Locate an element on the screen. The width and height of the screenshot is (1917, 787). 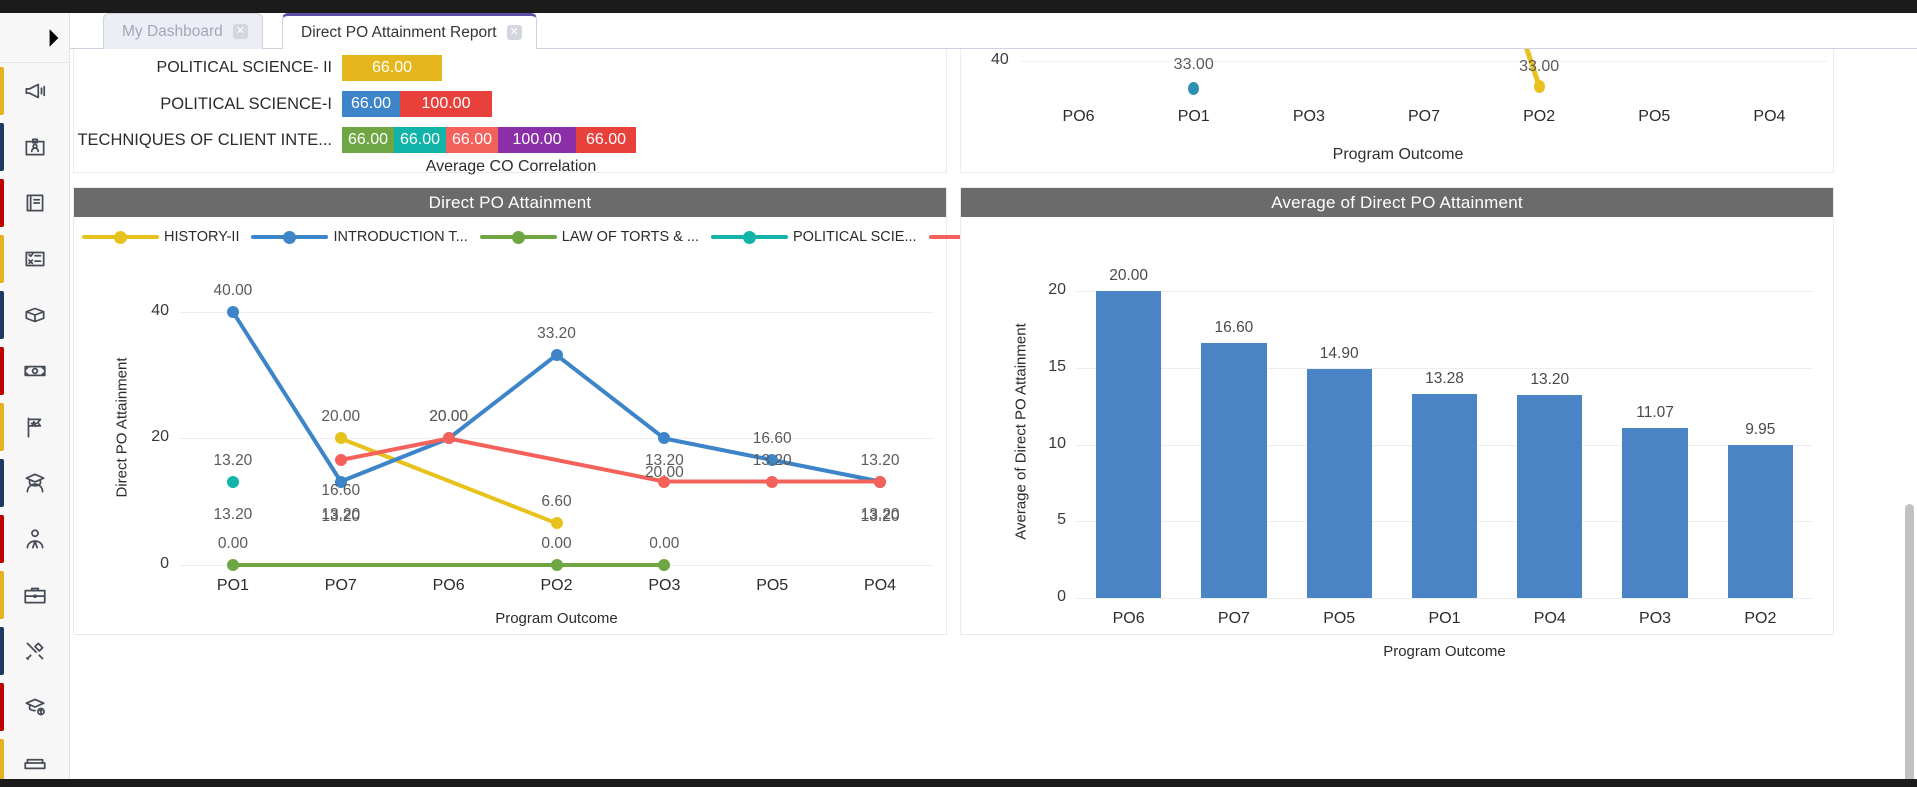
bar-value-label: 13.28 is located at coordinates (1444, 379).